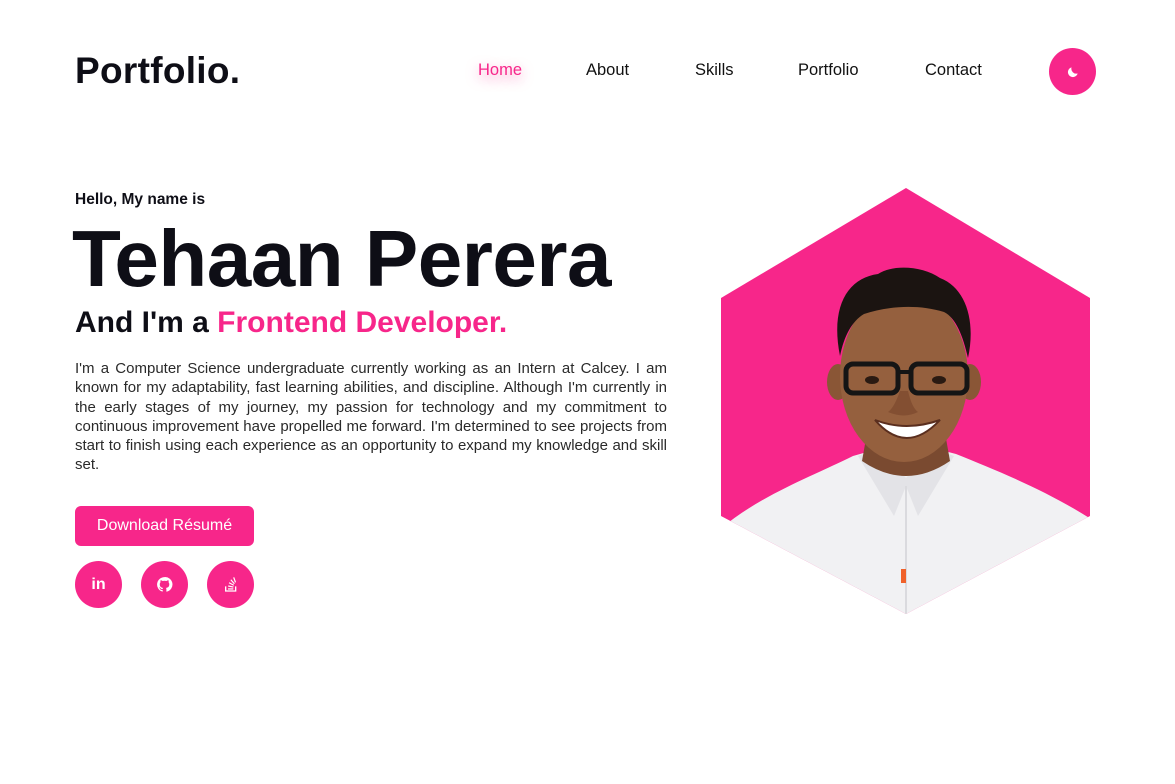 Image resolution: width=1175 pixels, height=784 pixels. I want to click on download-resume-button: Download Résumé, so click(164, 526).